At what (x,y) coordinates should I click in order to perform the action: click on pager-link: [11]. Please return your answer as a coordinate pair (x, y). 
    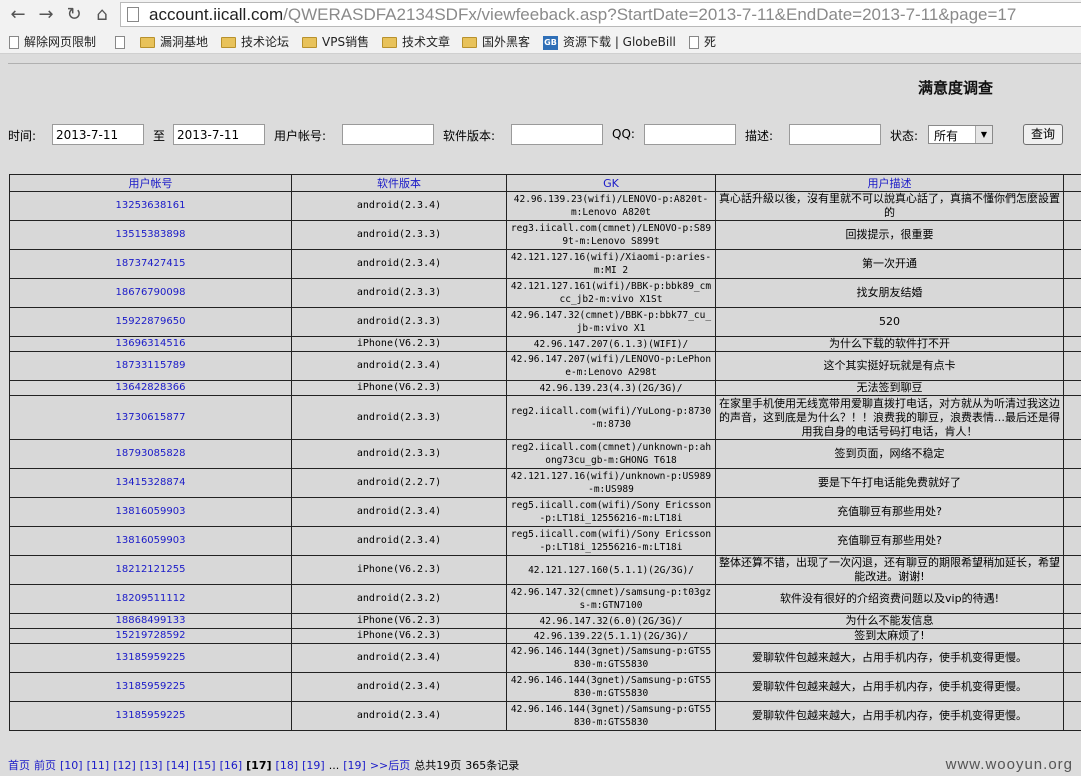
    Looking at the image, I should click on (98, 765).